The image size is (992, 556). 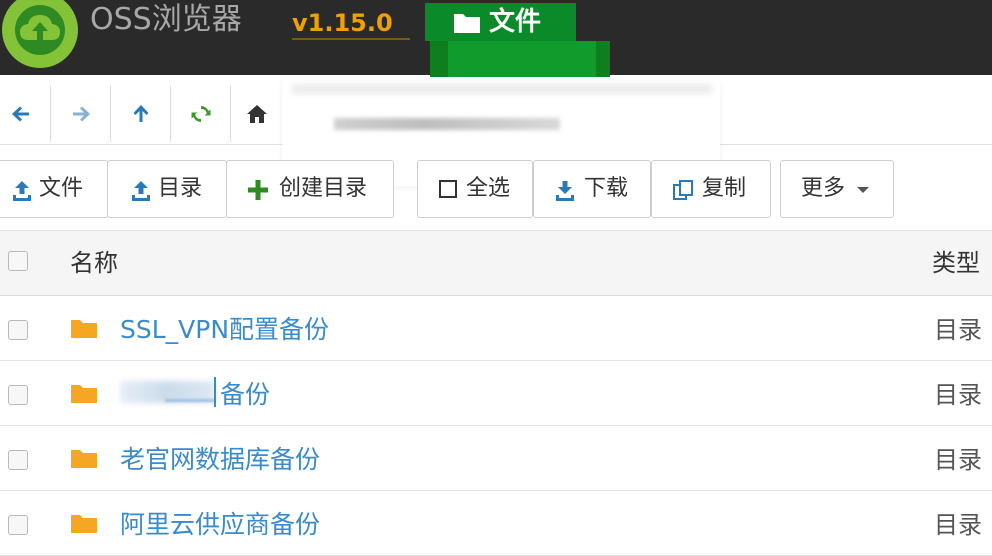 What do you see at coordinates (447, 124) in the screenshot?
I see `address-path-redacted` at bounding box center [447, 124].